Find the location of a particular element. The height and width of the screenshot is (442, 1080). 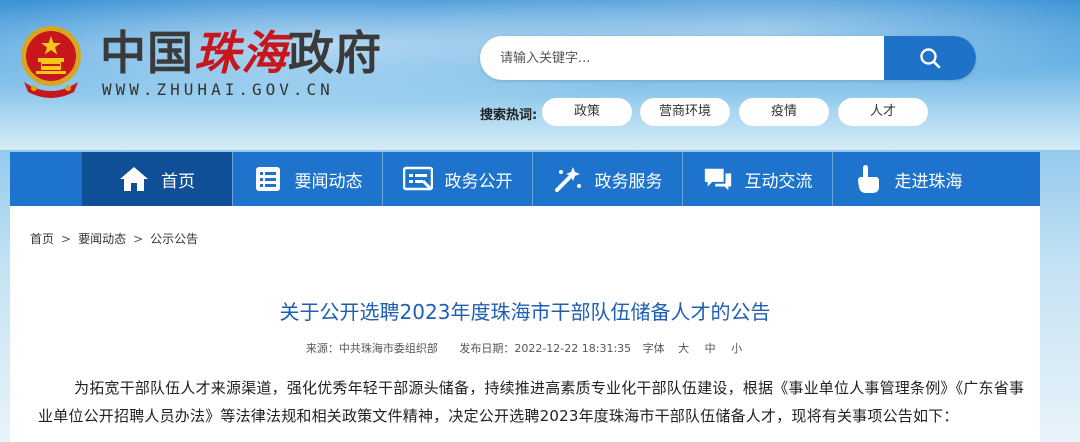

breadcrumb: 首页 > 要闻动态 > 公示公告 is located at coordinates (114, 238).